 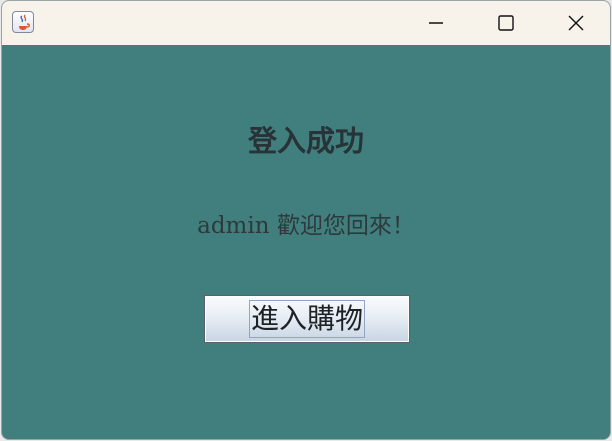 I want to click on button-focus-ring: 進入購物, so click(x=306, y=319).